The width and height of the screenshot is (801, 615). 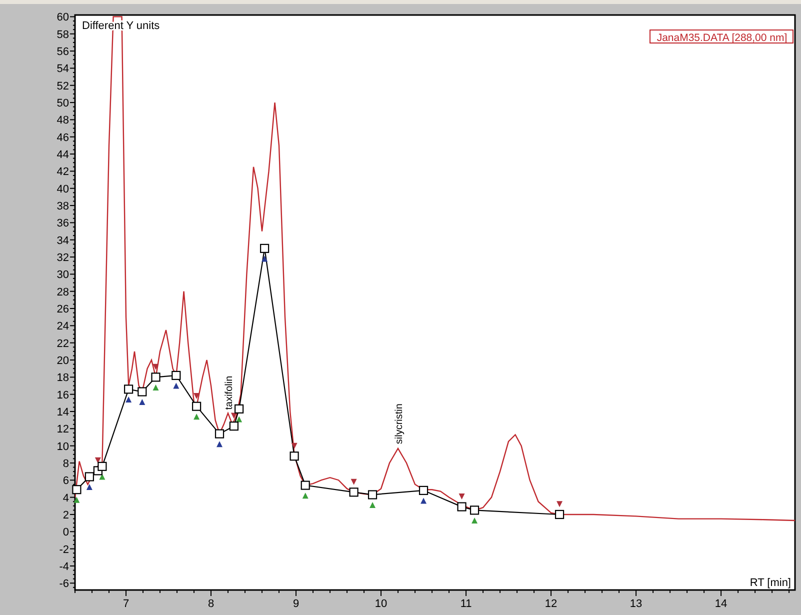 I want to click on y-tick-label: 14, so click(x=62, y=412).